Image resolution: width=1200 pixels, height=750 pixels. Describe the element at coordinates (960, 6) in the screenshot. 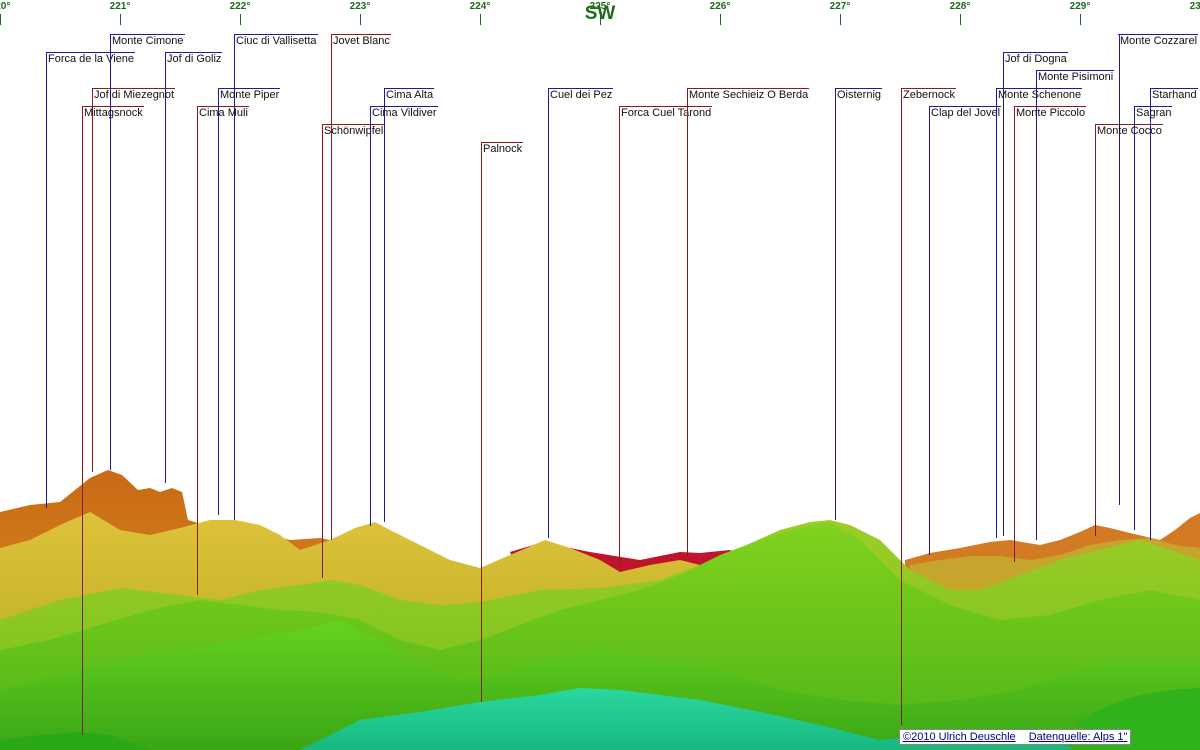

I see `degree-label: 228°` at that location.